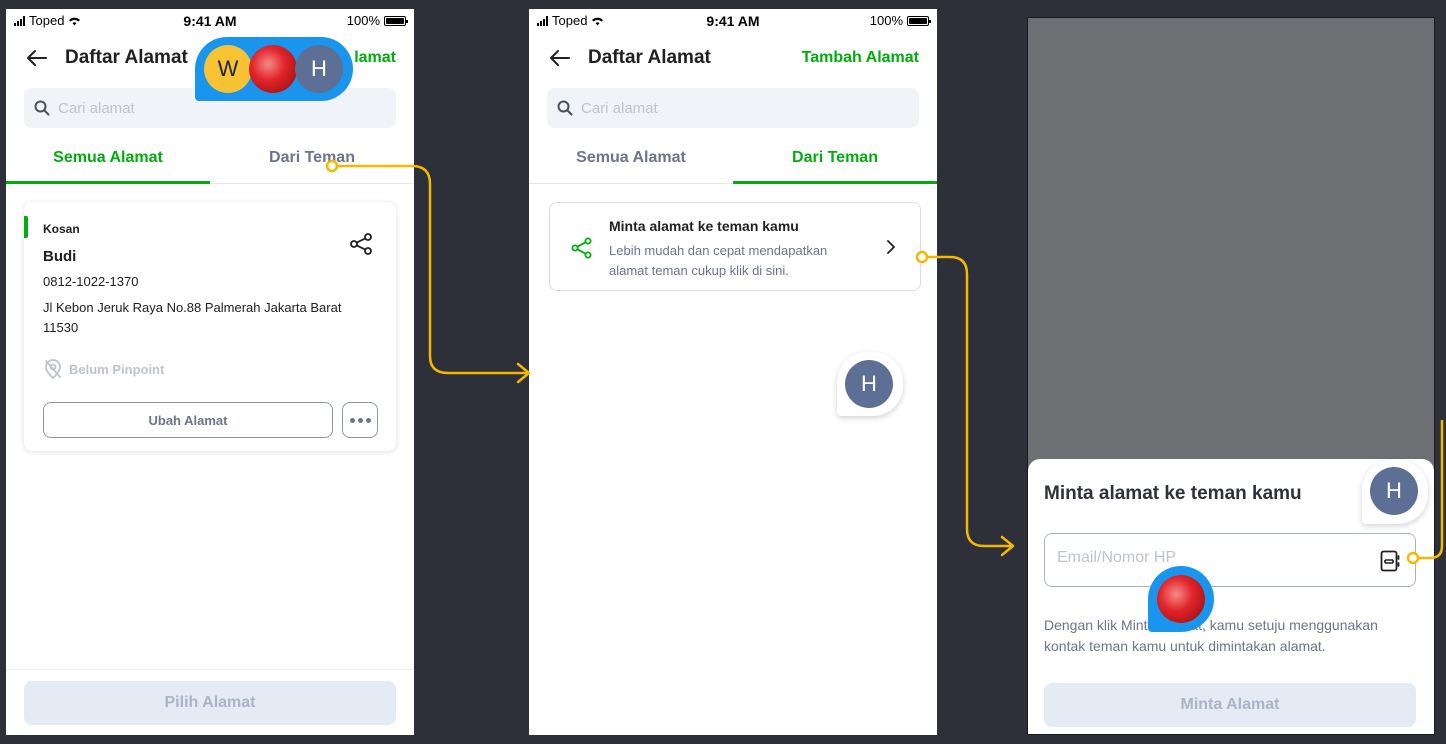  What do you see at coordinates (891, 247) in the screenshot?
I see `chevron-right-icon` at bounding box center [891, 247].